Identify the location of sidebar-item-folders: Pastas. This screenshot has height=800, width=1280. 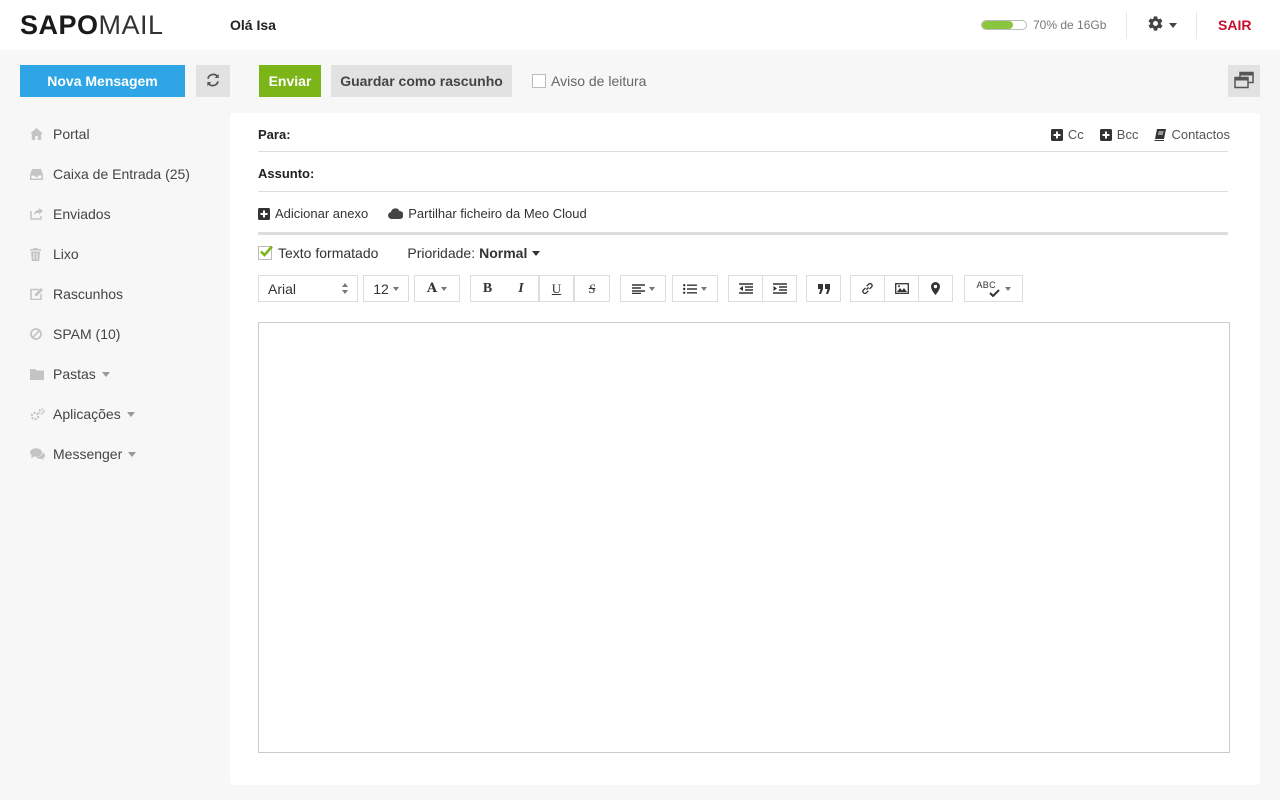
(115, 374).